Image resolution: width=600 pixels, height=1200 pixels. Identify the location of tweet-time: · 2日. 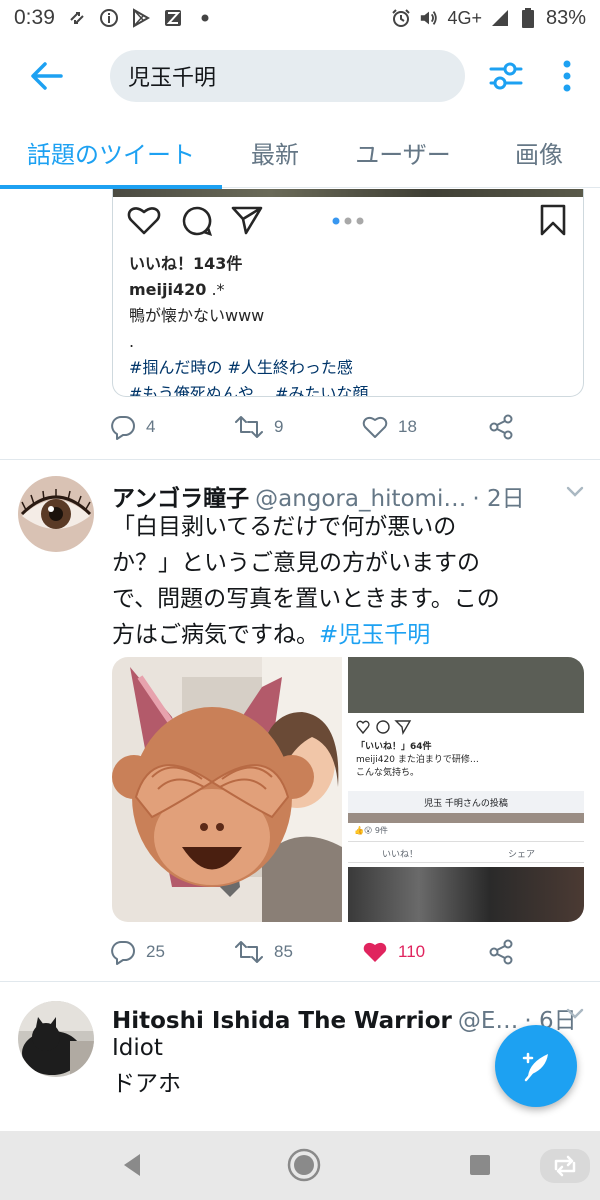
(498, 499).